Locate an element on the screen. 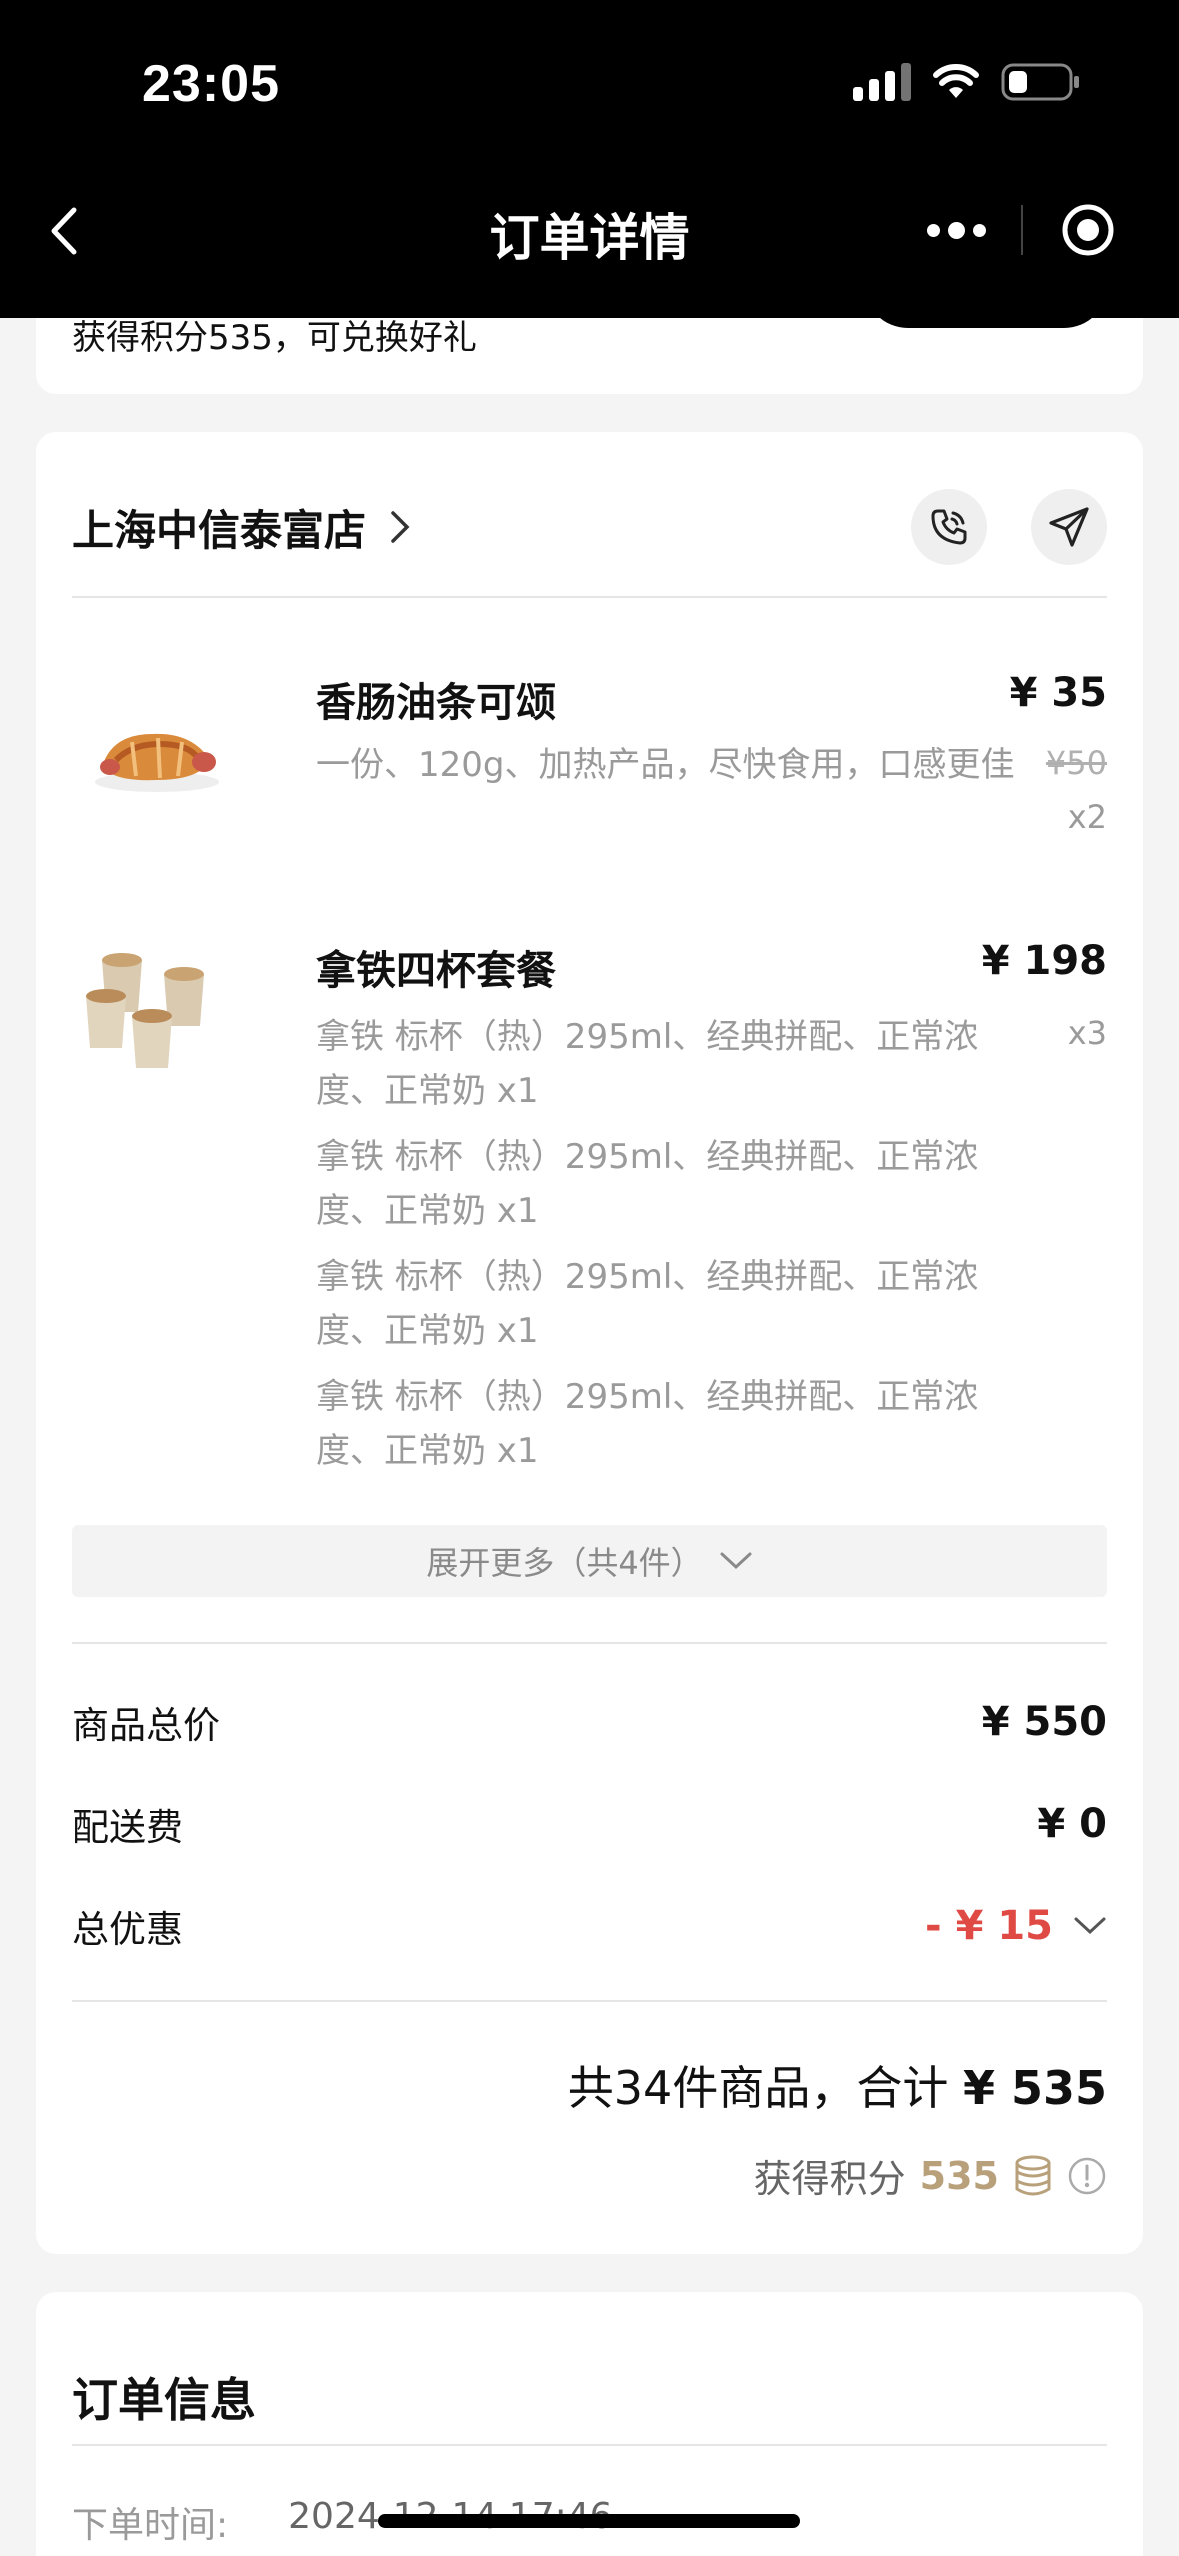 The image size is (1179, 2556). phone-icon is located at coordinates (949, 527).